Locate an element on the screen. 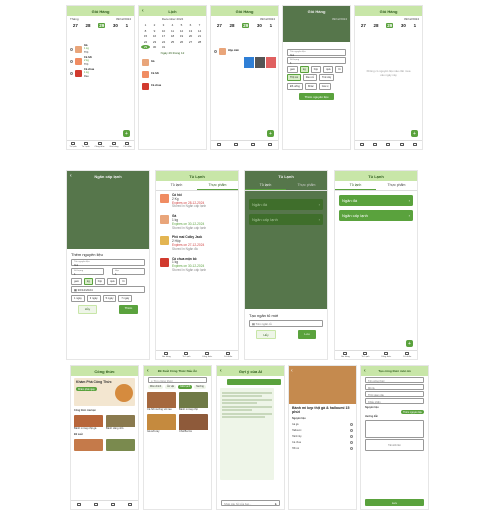 The image size is (480, 514). quick-day-chip: 7 ngày is located at coordinates (125, 298).